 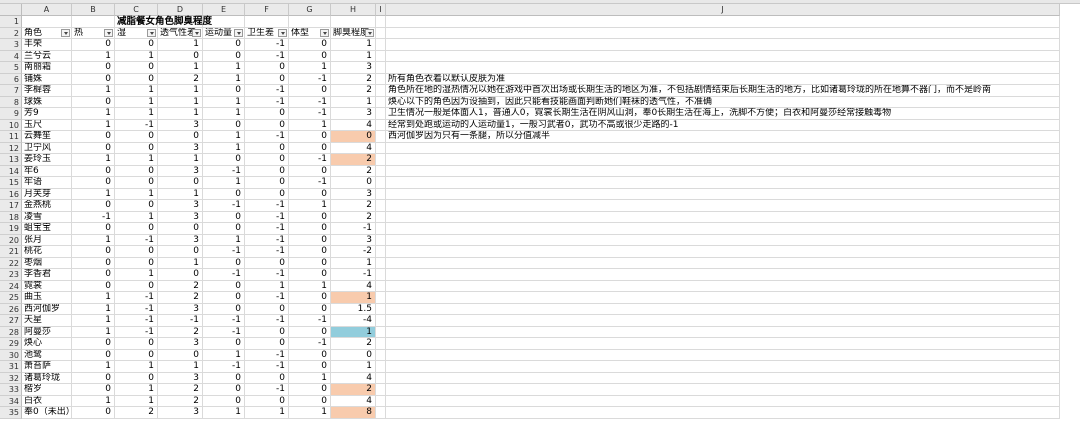 I want to click on odor-score-cell: 4, so click(x=353, y=401).